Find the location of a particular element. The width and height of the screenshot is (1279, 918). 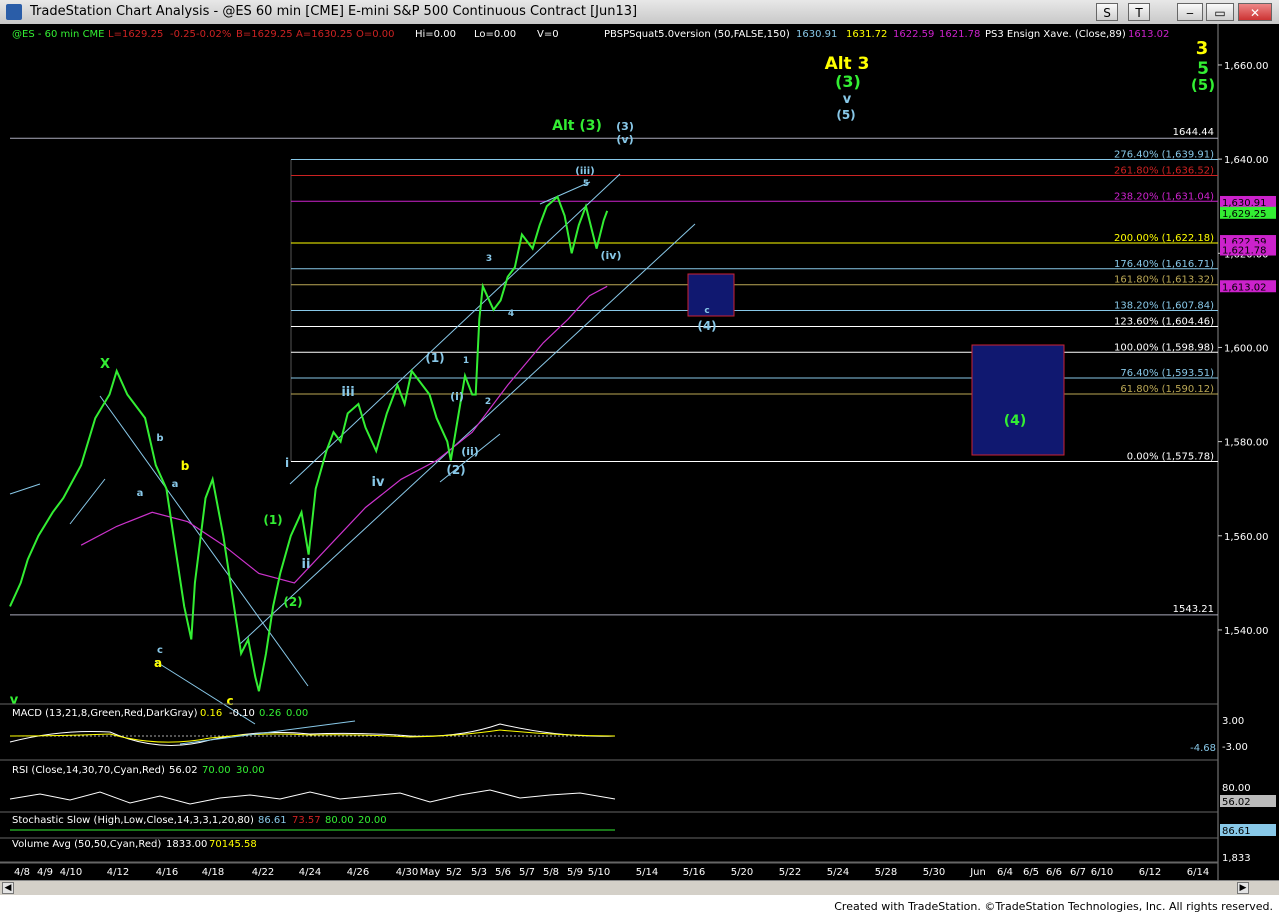

indicator-value: 1631.72 is located at coordinates (866, 34).